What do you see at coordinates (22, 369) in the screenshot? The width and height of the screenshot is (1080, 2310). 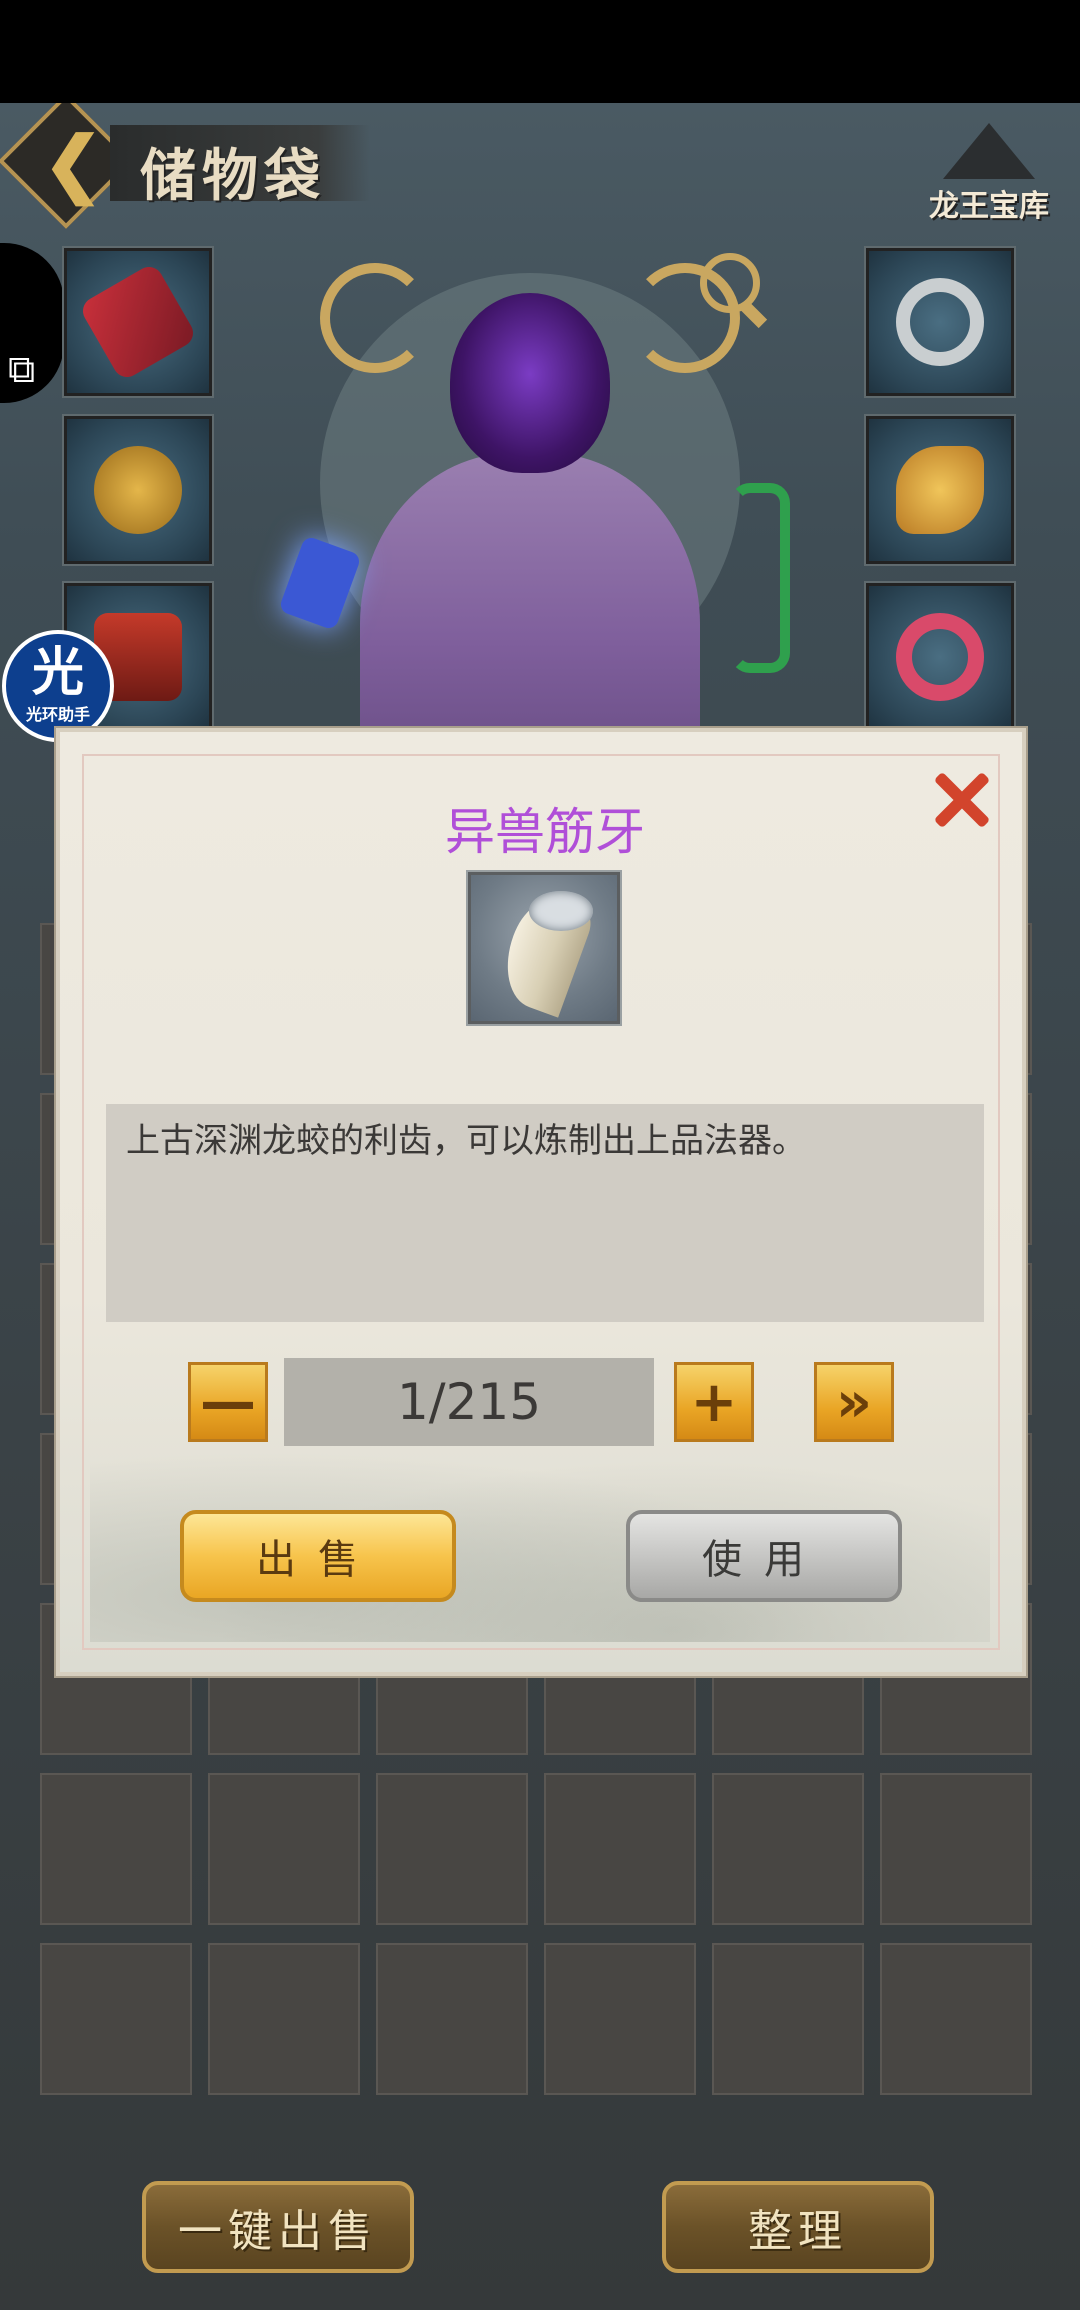 I see `puzzle-icon: ⧉` at bounding box center [22, 369].